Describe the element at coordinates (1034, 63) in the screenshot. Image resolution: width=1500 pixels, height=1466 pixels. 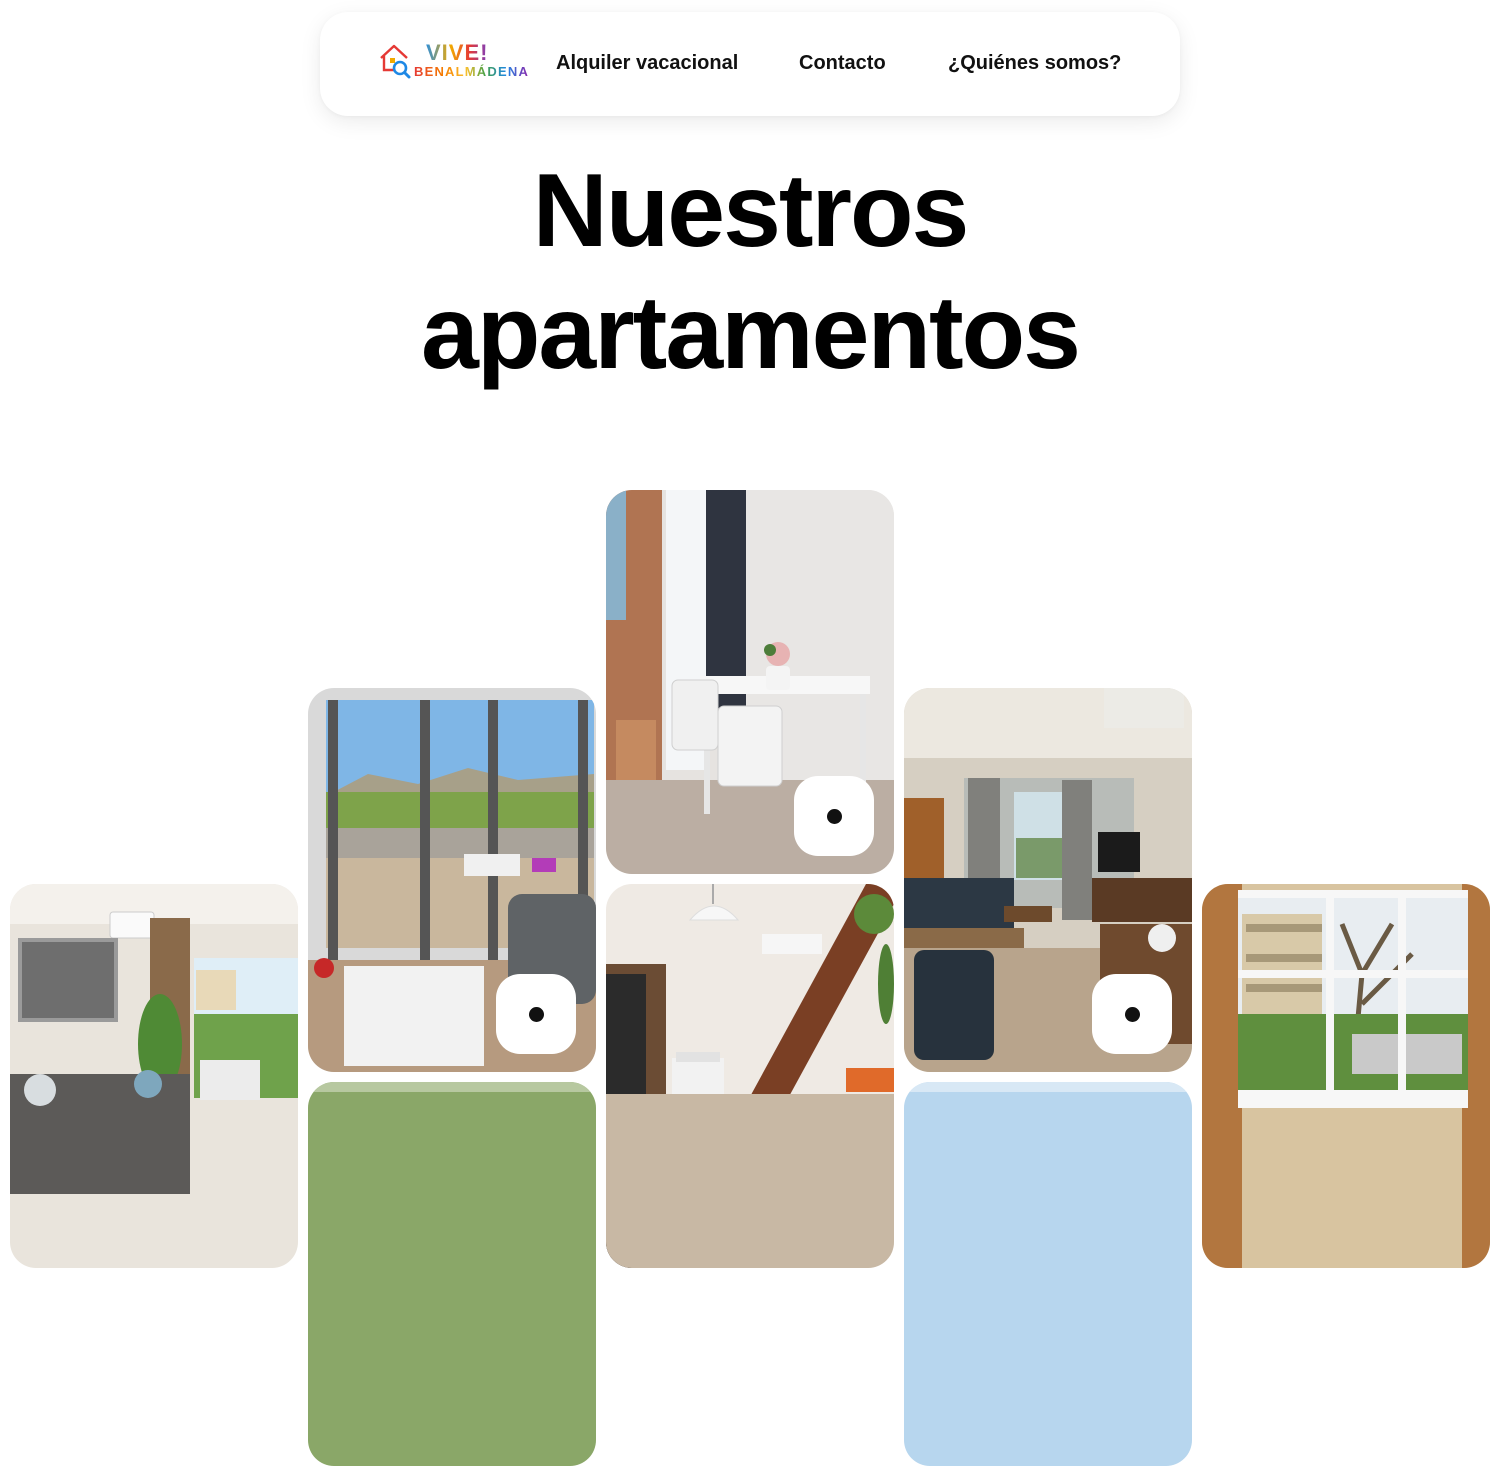
I see `nav-link-quienes-somos: ¿Quiénes somos?` at that location.